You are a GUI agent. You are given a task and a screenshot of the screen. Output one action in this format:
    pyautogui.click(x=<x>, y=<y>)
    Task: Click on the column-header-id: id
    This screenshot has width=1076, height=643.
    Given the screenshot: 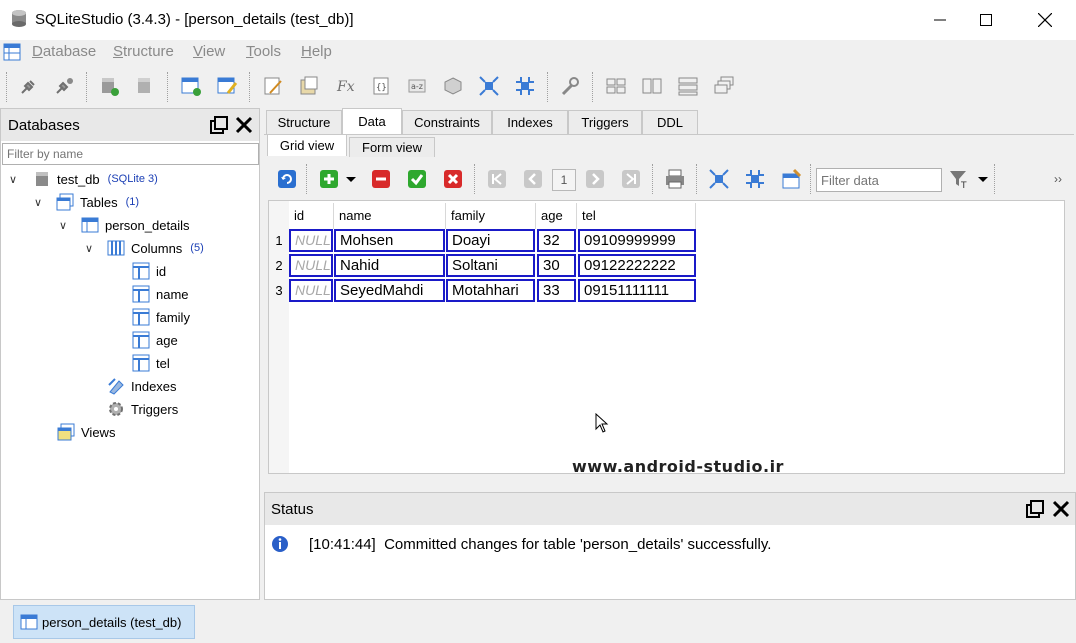 What is the action you would take?
    pyautogui.click(x=311, y=216)
    